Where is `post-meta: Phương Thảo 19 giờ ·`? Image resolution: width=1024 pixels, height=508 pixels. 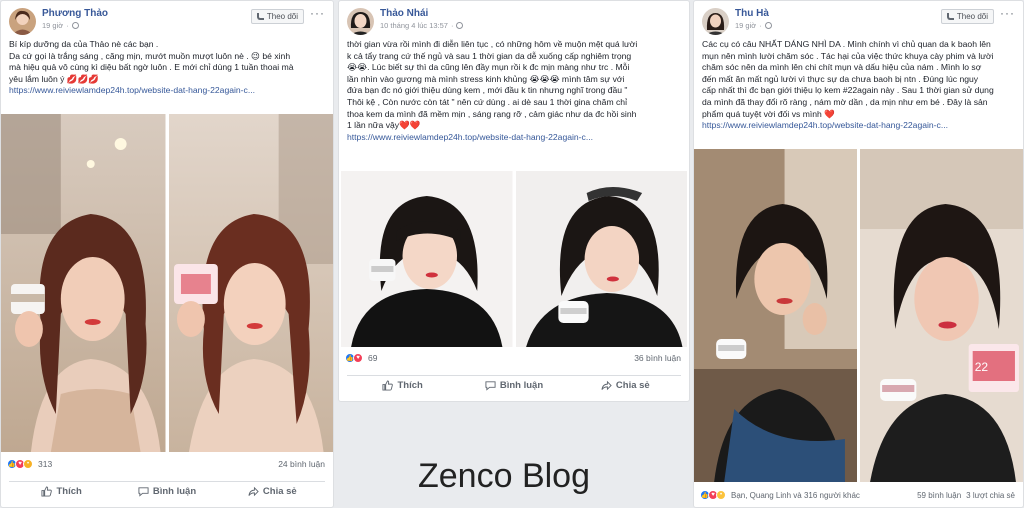 post-meta: Phương Thảo 19 giờ · is located at coordinates (146, 19).